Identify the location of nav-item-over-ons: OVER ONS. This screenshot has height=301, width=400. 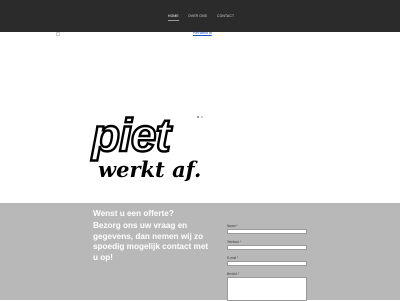
(197, 16).